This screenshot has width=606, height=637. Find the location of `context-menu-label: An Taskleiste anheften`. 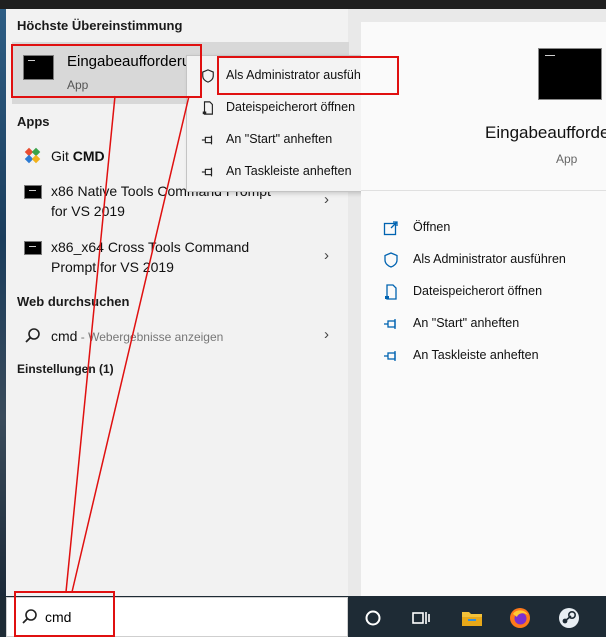

context-menu-label: An Taskleiste anheften is located at coordinates (289, 171).